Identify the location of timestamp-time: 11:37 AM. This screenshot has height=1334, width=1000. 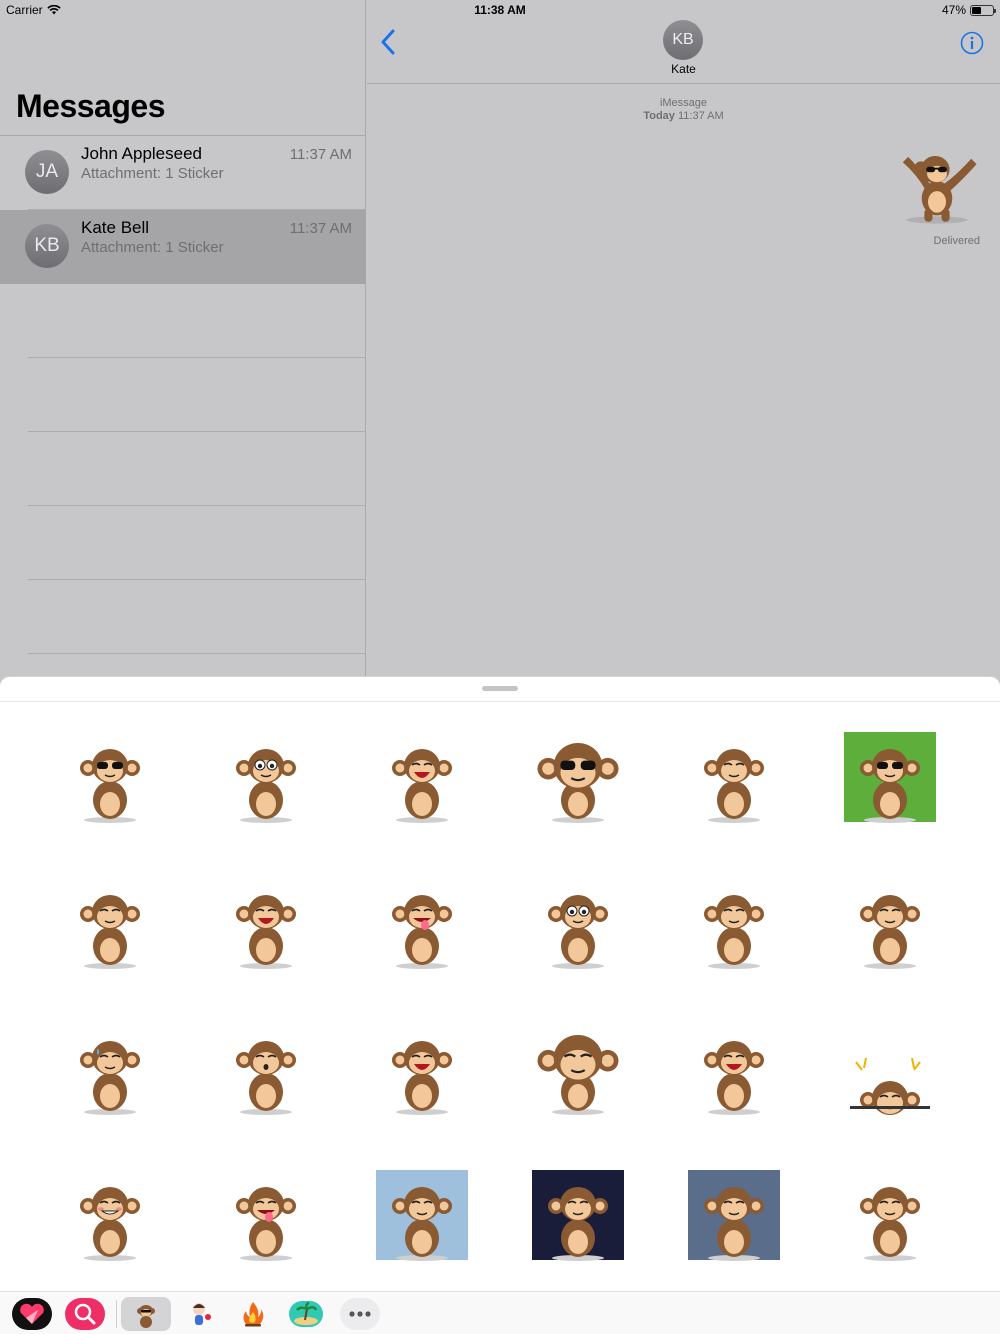
(700, 116).